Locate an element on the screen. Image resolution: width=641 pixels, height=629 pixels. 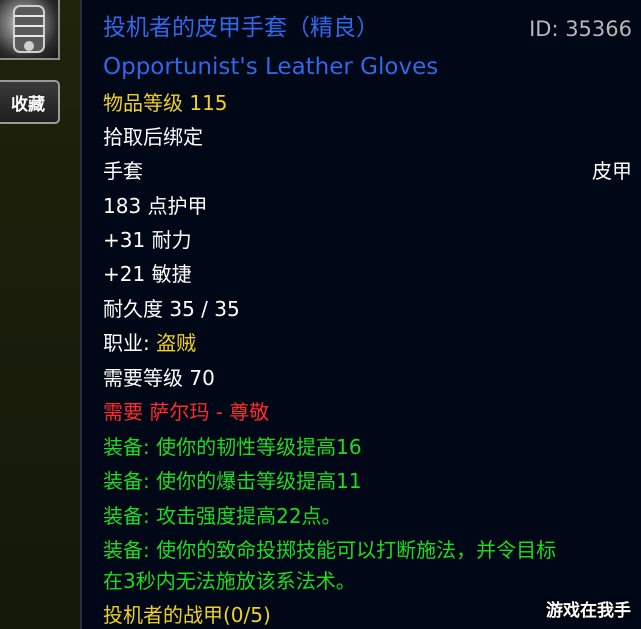
stat-agility: +21 敏捷 is located at coordinates (147, 274).